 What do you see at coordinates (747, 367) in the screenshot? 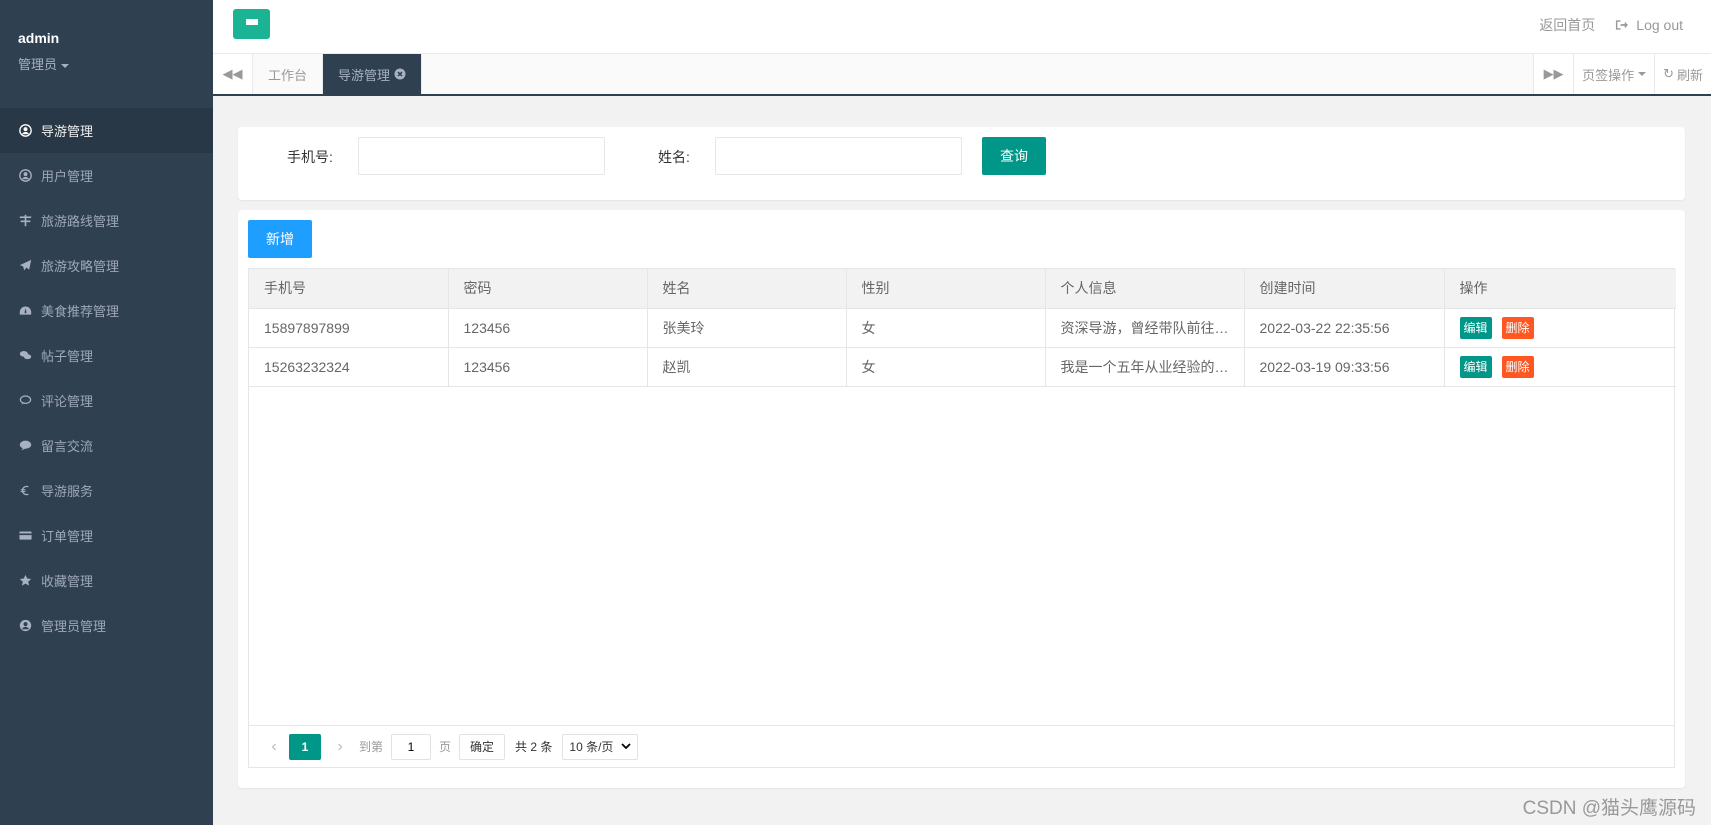
I see `cell-name: 赵凯` at bounding box center [747, 367].